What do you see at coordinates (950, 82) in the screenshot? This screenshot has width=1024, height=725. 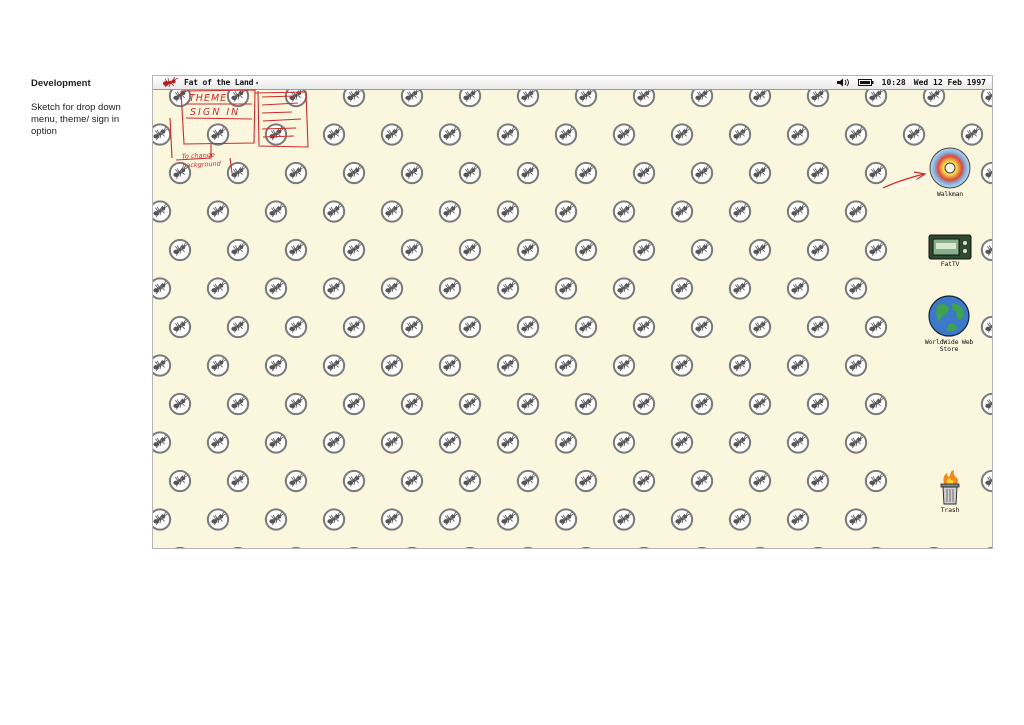 I see `clock-date: Wed 12 Feb 1997` at bounding box center [950, 82].